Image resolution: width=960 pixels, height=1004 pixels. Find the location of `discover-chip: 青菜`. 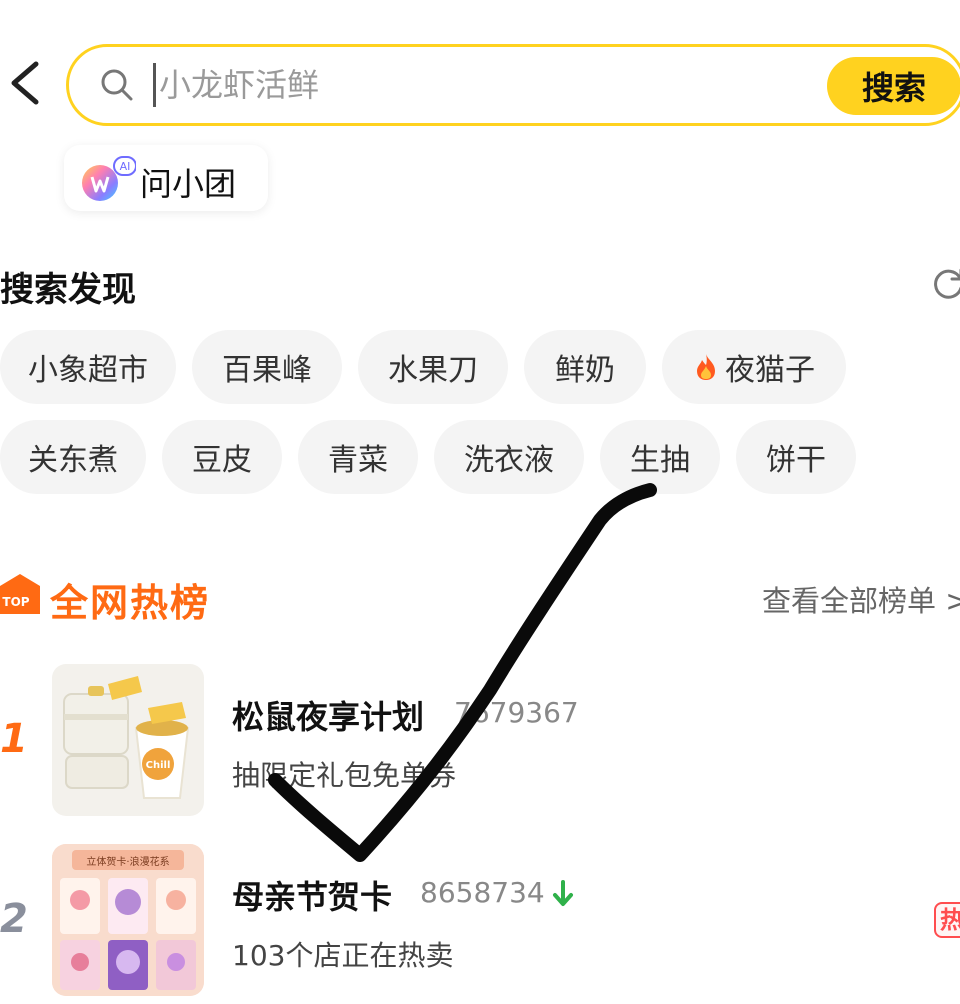

discover-chip: 青菜 is located at coordinates (358, 457).